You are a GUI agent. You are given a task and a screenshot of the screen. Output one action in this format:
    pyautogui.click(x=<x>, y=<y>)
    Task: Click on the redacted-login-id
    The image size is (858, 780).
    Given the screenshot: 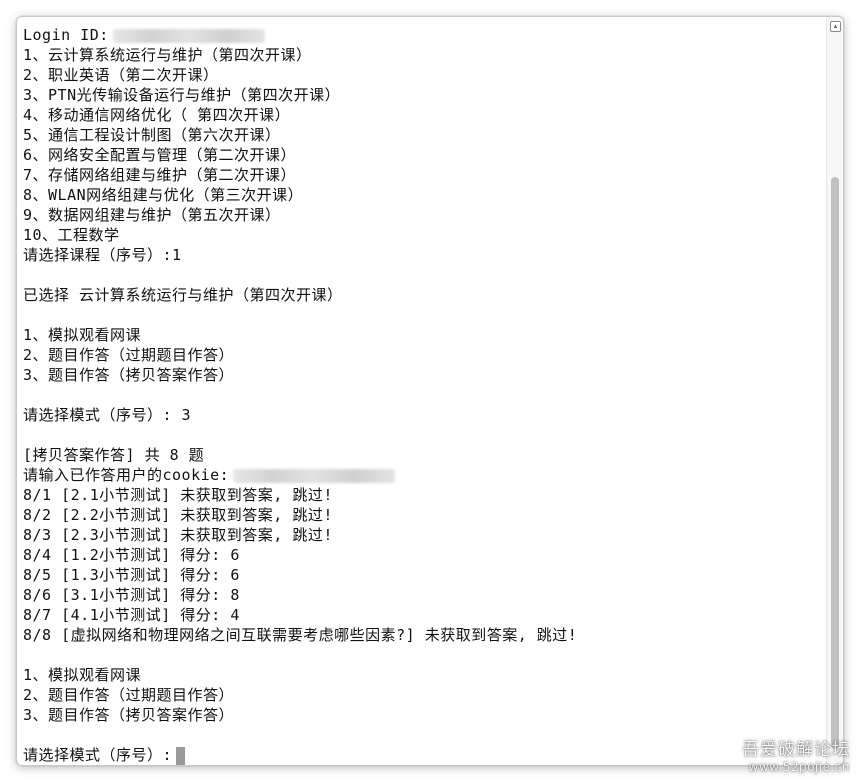 What is the action you would take?
    pyautogui.click(x=188, y=35)
    